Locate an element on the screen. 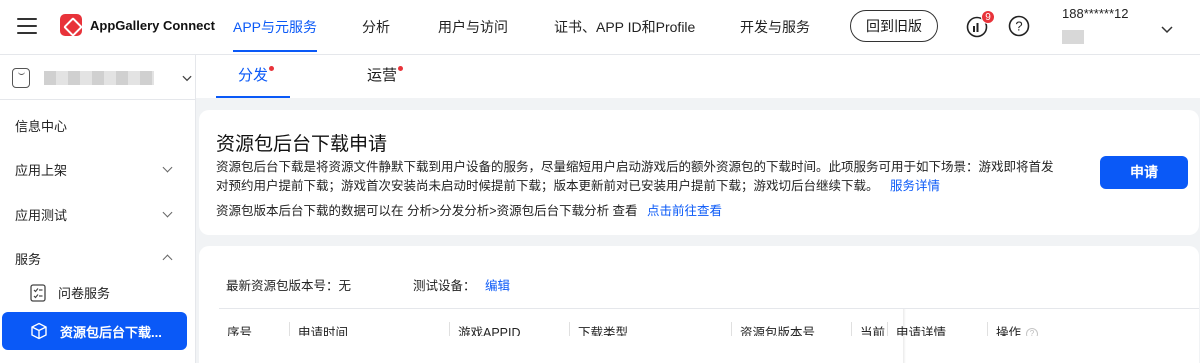 Image resolution: width=1200 pixels, height=363 pixels. user-account: 188******12 is located at coordinates (1095, 13).